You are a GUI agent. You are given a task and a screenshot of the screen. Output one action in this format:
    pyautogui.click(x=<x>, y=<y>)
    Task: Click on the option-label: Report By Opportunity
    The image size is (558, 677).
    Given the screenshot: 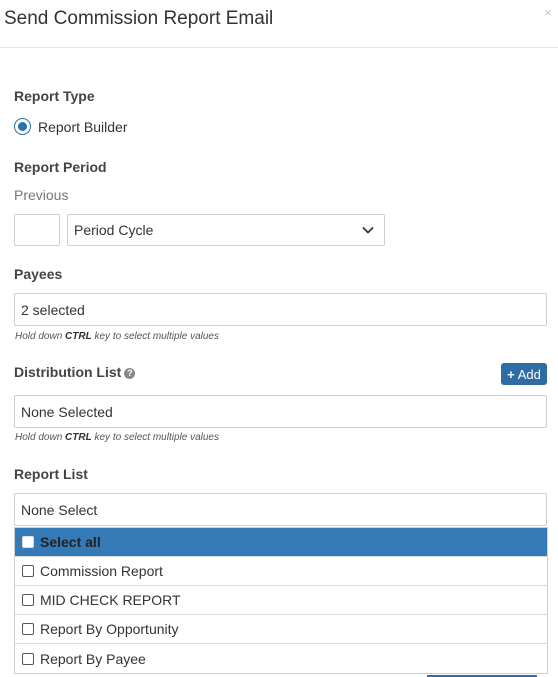 What is the action you would take?
    pyautogui.click(x=109, y=629)
    